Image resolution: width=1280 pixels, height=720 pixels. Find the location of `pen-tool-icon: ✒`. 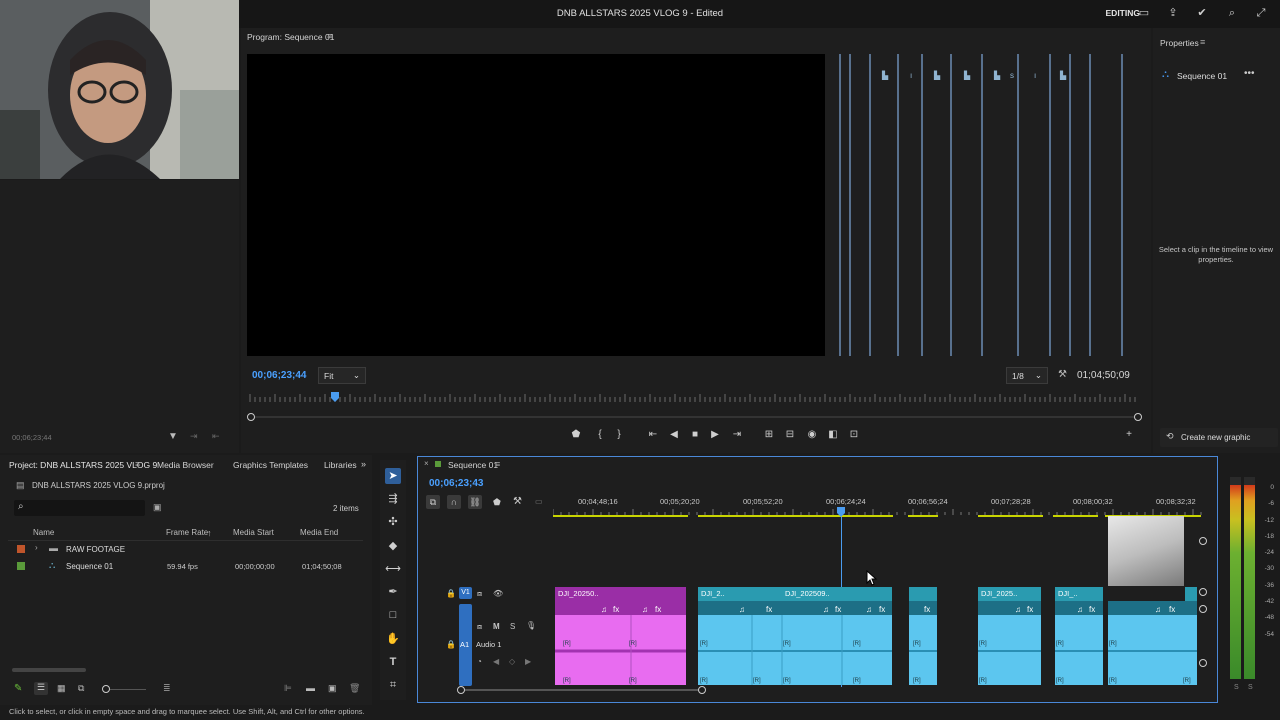

pen-tool-icon: ✒ is located at coordinates (393, 592).